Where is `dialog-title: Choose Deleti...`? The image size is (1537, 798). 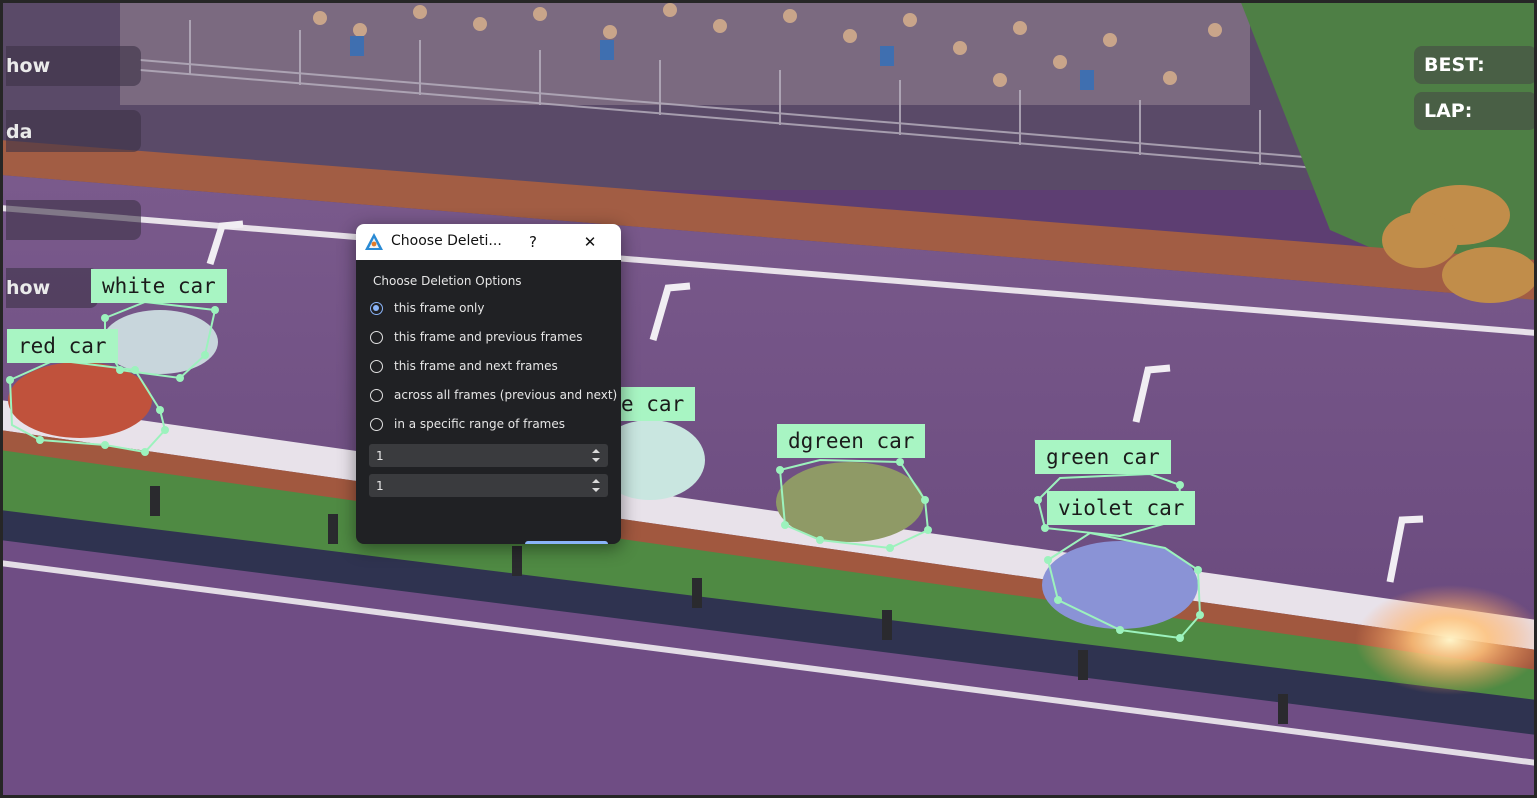
dialog-title: Choose Deleti... is located at coordinates (446, 241).